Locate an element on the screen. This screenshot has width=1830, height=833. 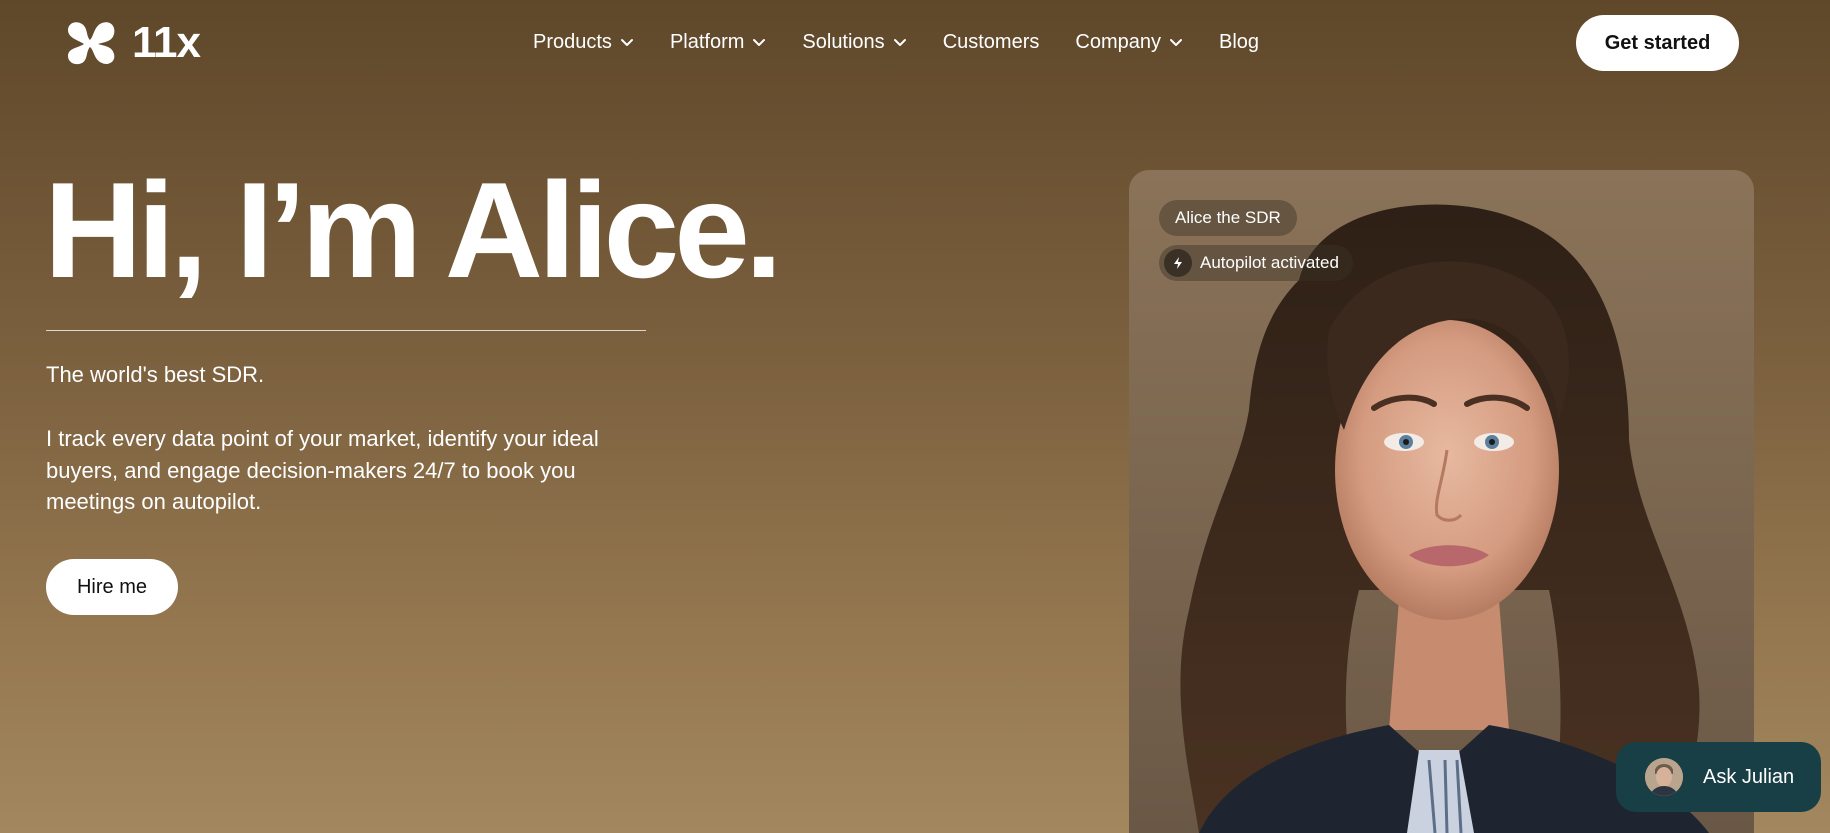
nav-item-platform: Platform is located at coordinates (718, 42).